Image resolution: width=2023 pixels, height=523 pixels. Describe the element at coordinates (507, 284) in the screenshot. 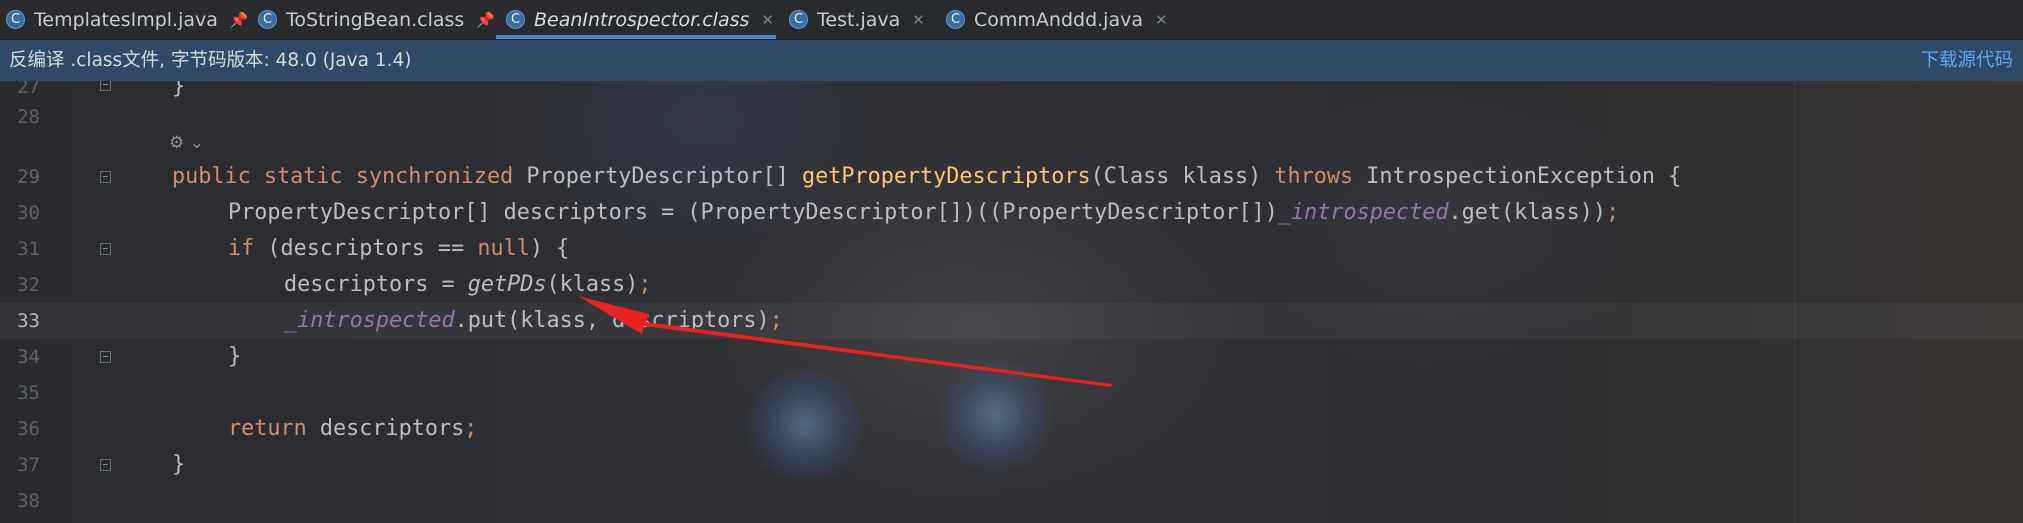

I see `static-method-call: getPDs` at that location.